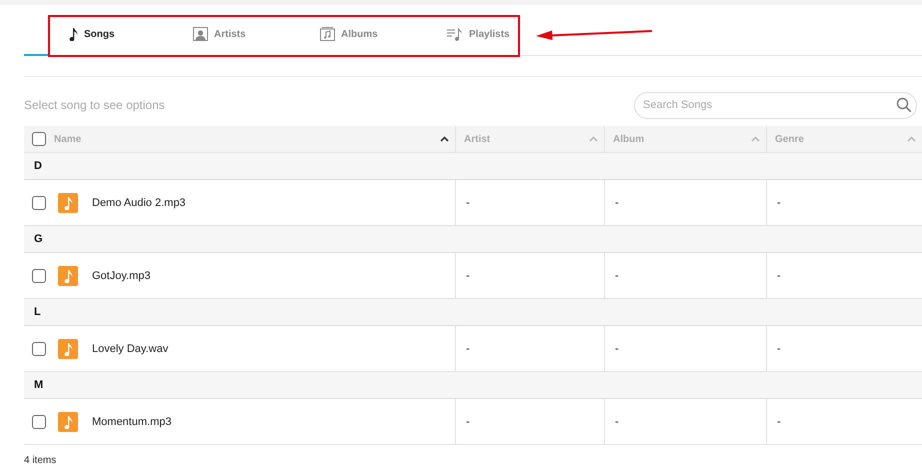  What do you see at coordinates (219, 34) in the screenshot?
I see `tab: Artists` at bounding box center [219, 34].